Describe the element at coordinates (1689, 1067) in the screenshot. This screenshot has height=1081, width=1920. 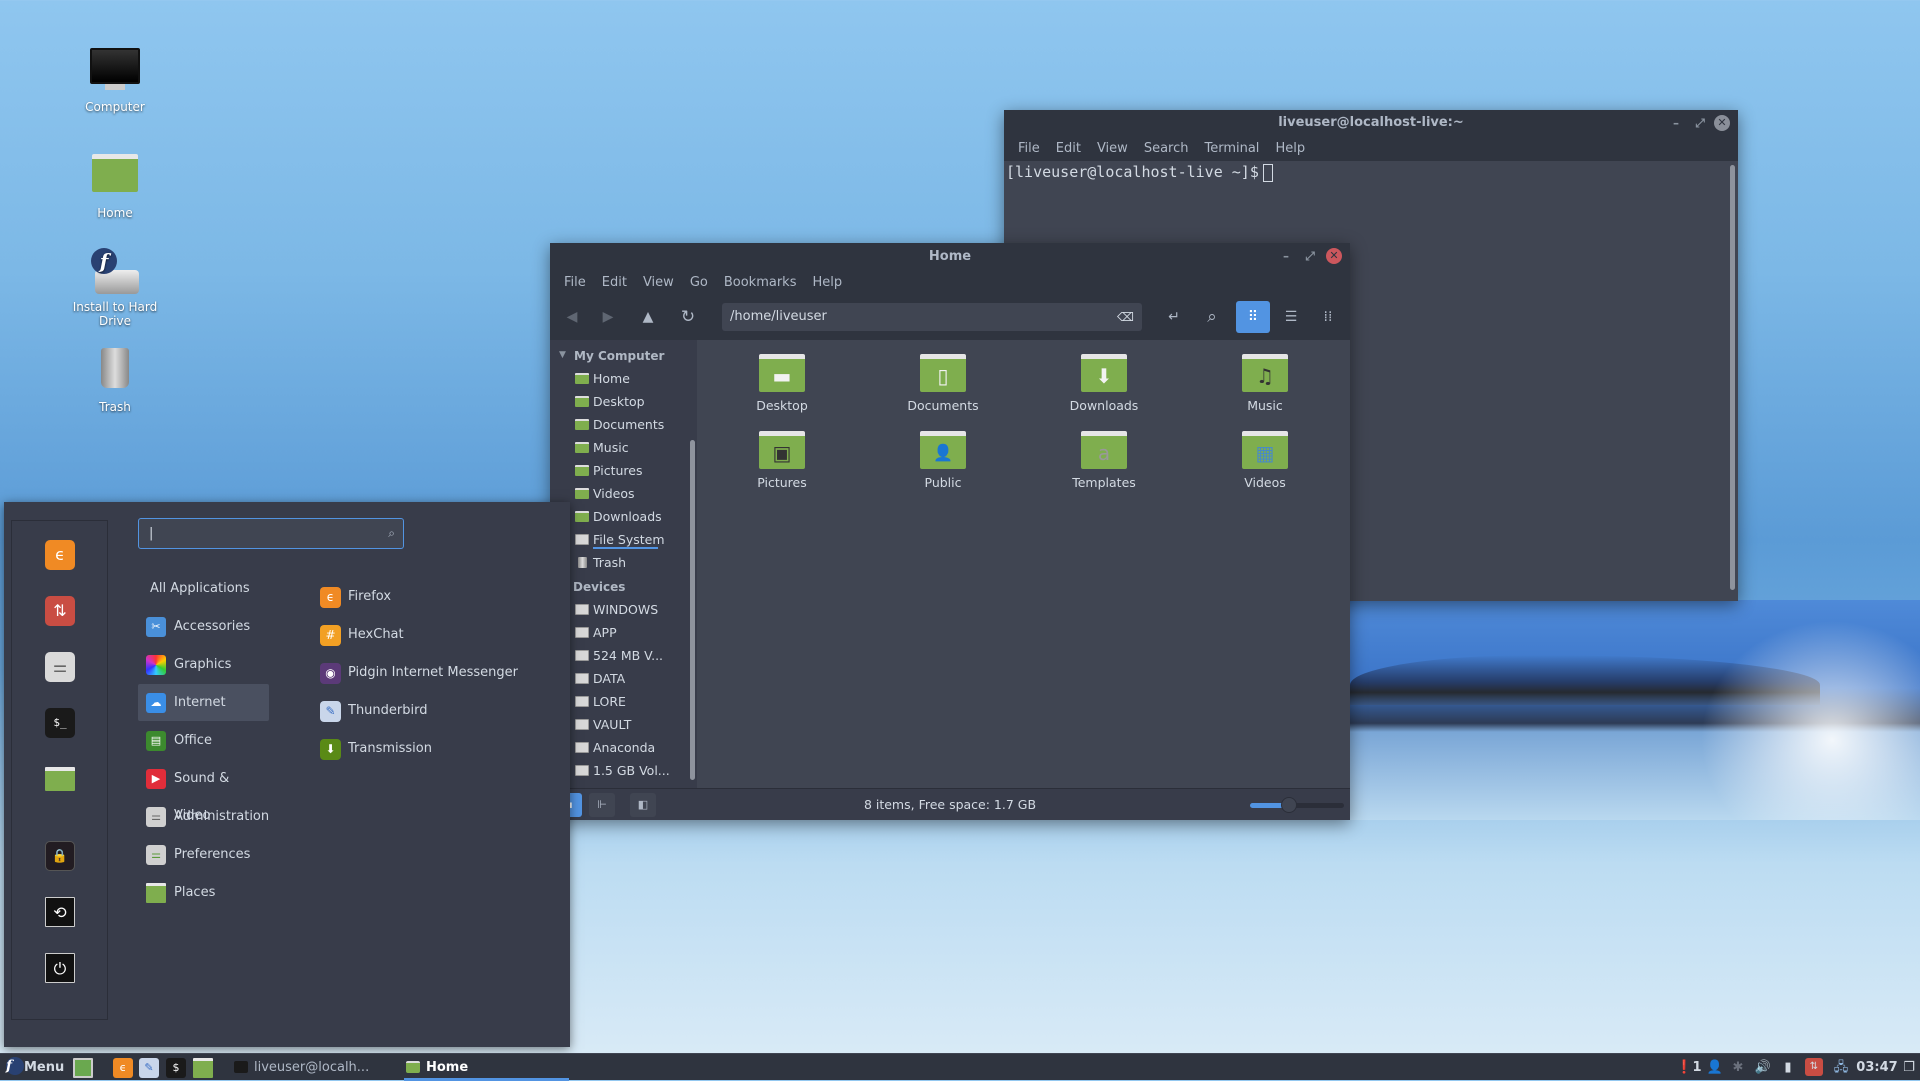
I see `notifications-icon: ❗1` at that location.